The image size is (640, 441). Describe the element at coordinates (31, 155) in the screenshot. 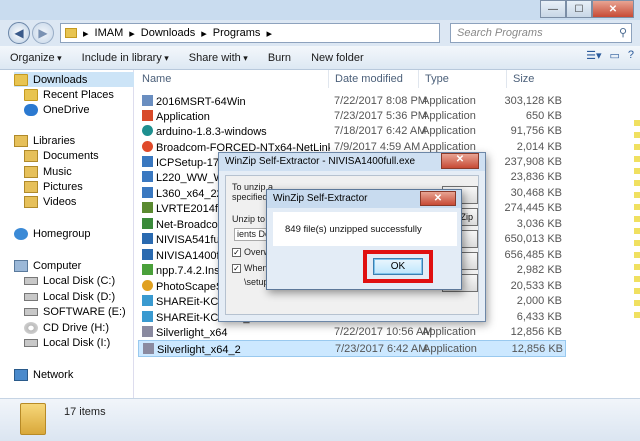

I see `documents-icon` at that location.